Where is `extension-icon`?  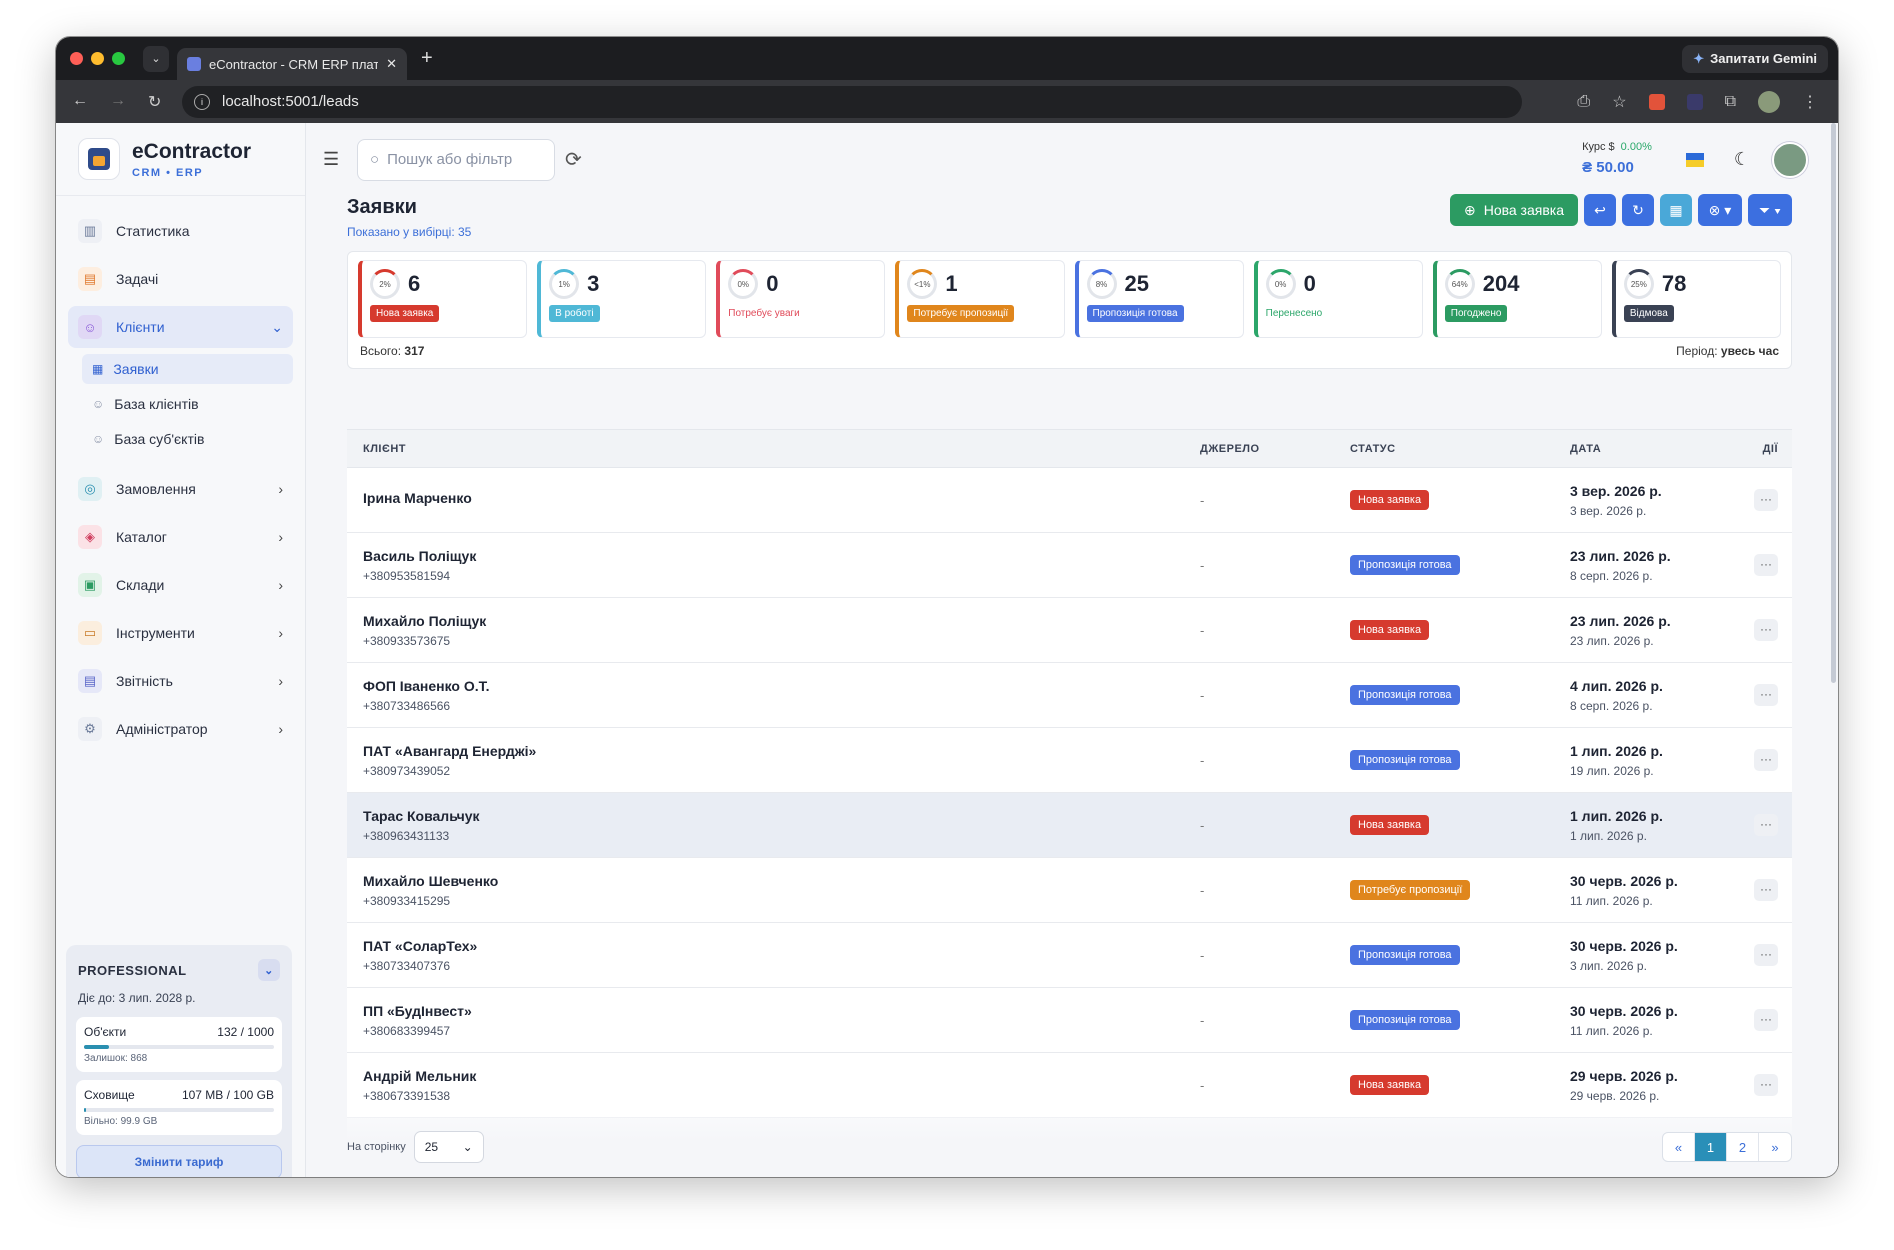
extension-icon is located at coordinates (1656, 101).